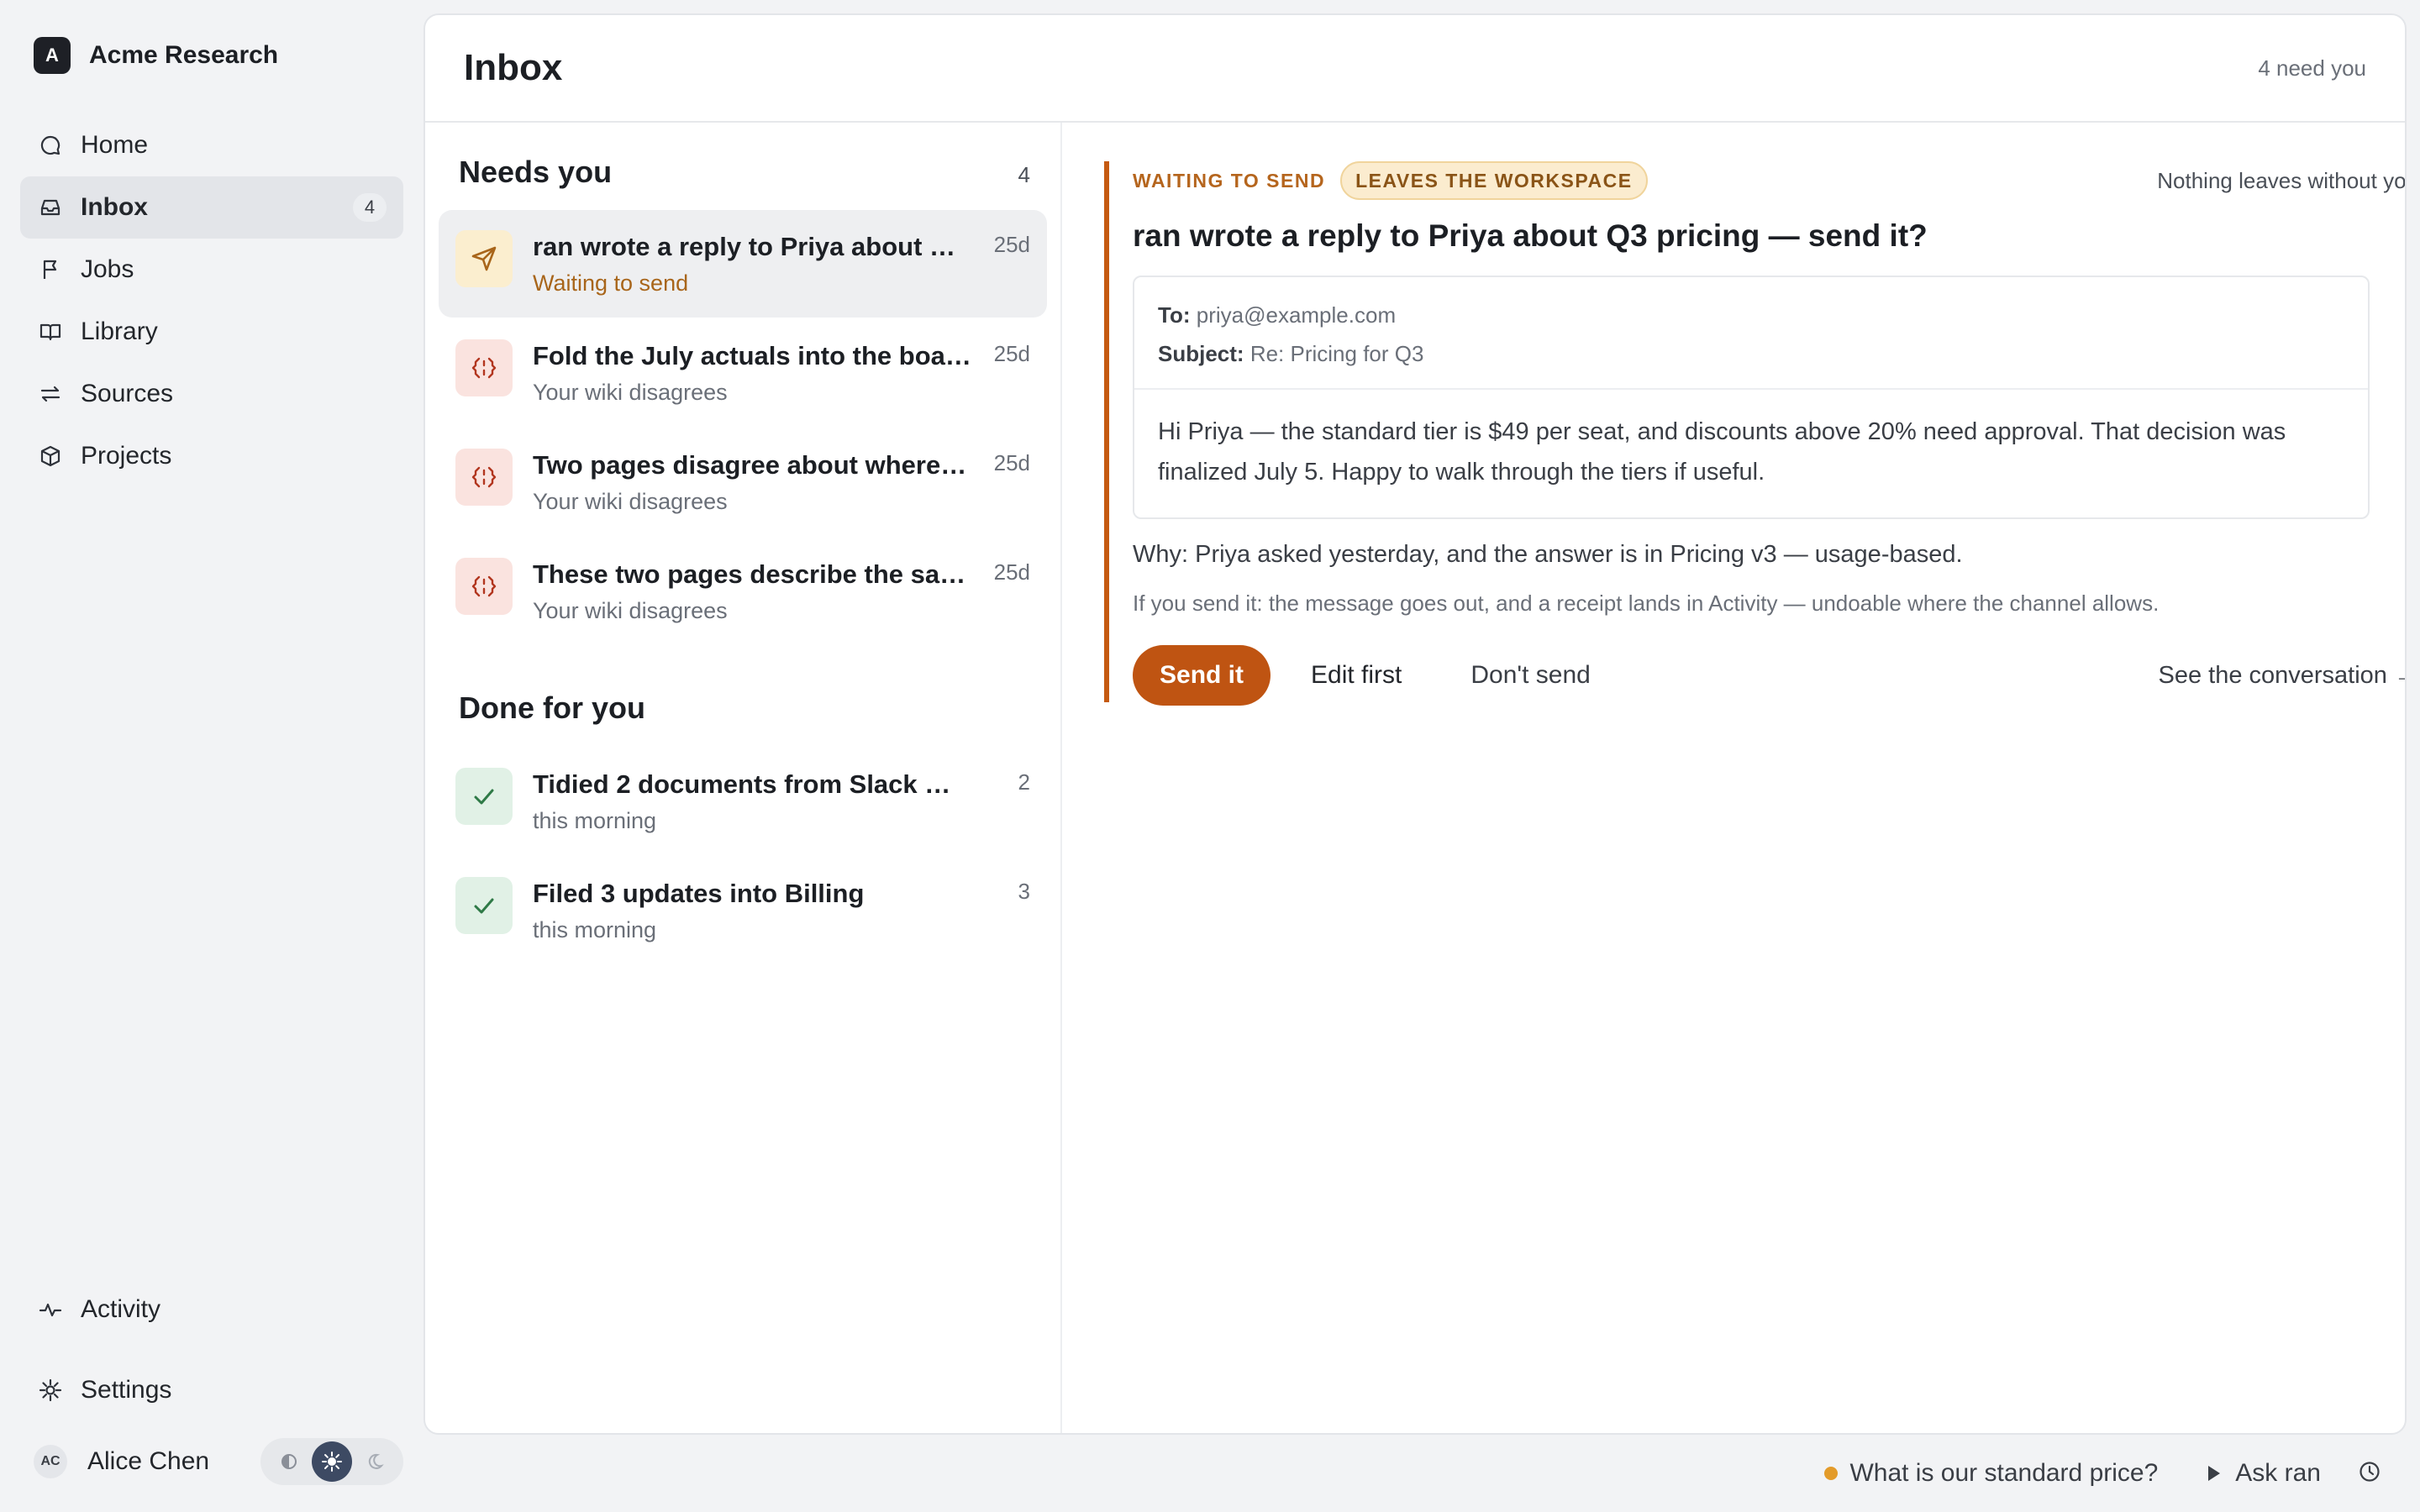  Describe the element at coordinates (595, 929) in the screenshot. I see `list-item-subtitle: this morning` at that location.